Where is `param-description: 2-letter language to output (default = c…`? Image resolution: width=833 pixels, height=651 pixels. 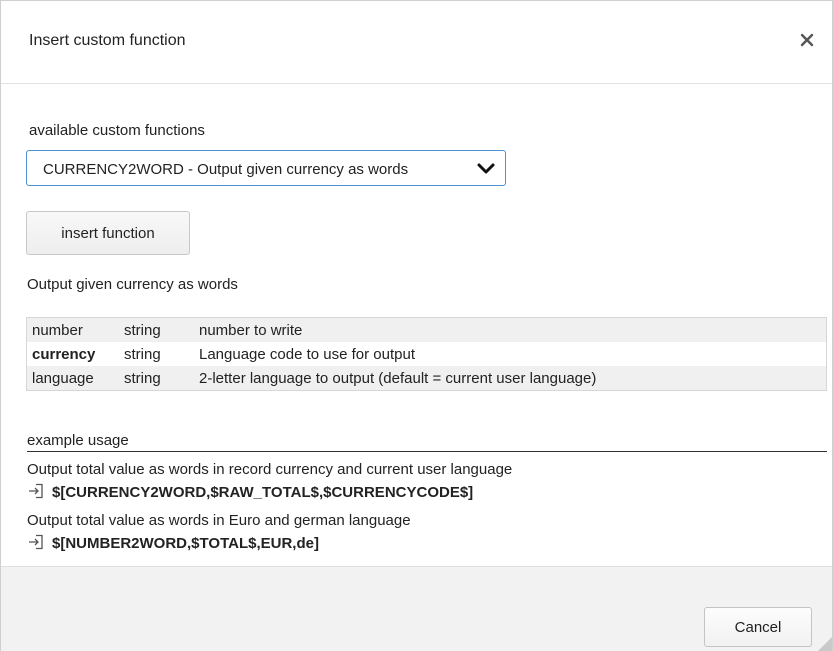
param-description: 2-letter language to output (default = c… is located at coordinates (513, 378).